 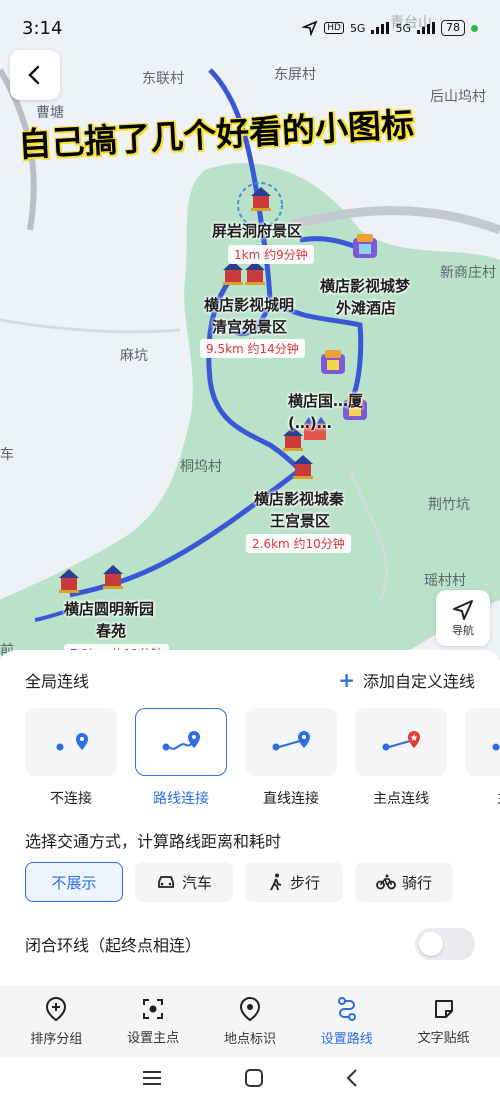 What do you see at coordinates (153, 1008) in the screenshot?
I see `focus-target-icon` at bounding box center [153, 1008].